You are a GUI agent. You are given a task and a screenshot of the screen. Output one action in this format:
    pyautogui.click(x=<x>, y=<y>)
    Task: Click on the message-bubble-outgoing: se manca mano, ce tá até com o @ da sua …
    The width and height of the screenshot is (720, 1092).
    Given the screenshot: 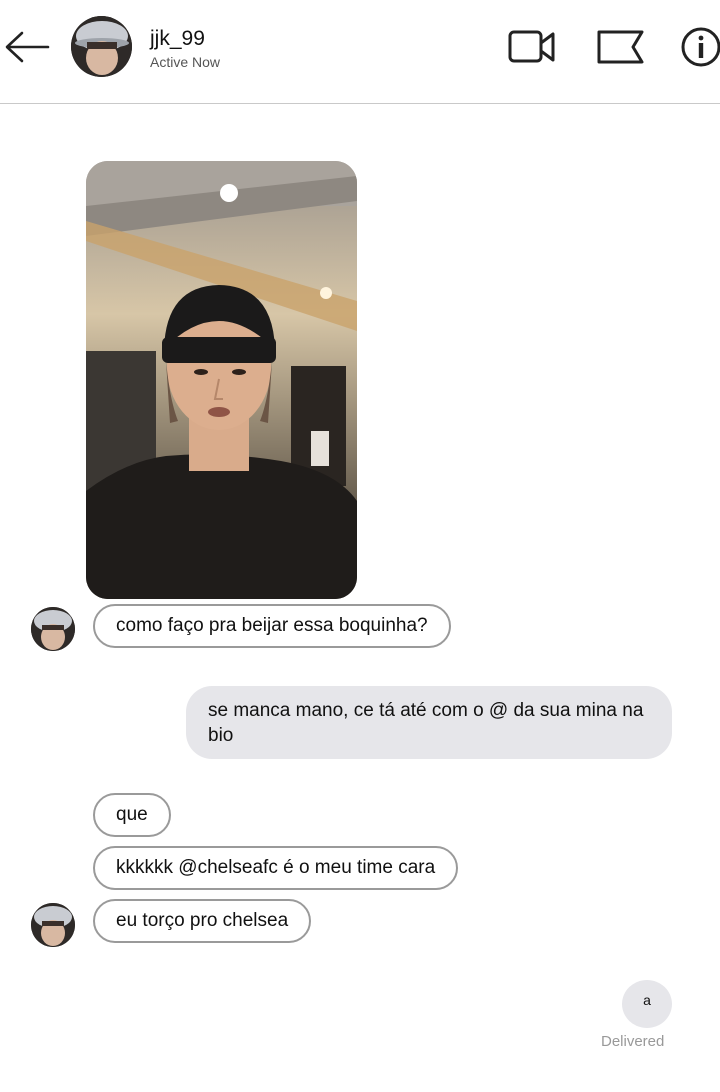 What is the action you would take?
    pyautogui.click(x=429, y=722)
    